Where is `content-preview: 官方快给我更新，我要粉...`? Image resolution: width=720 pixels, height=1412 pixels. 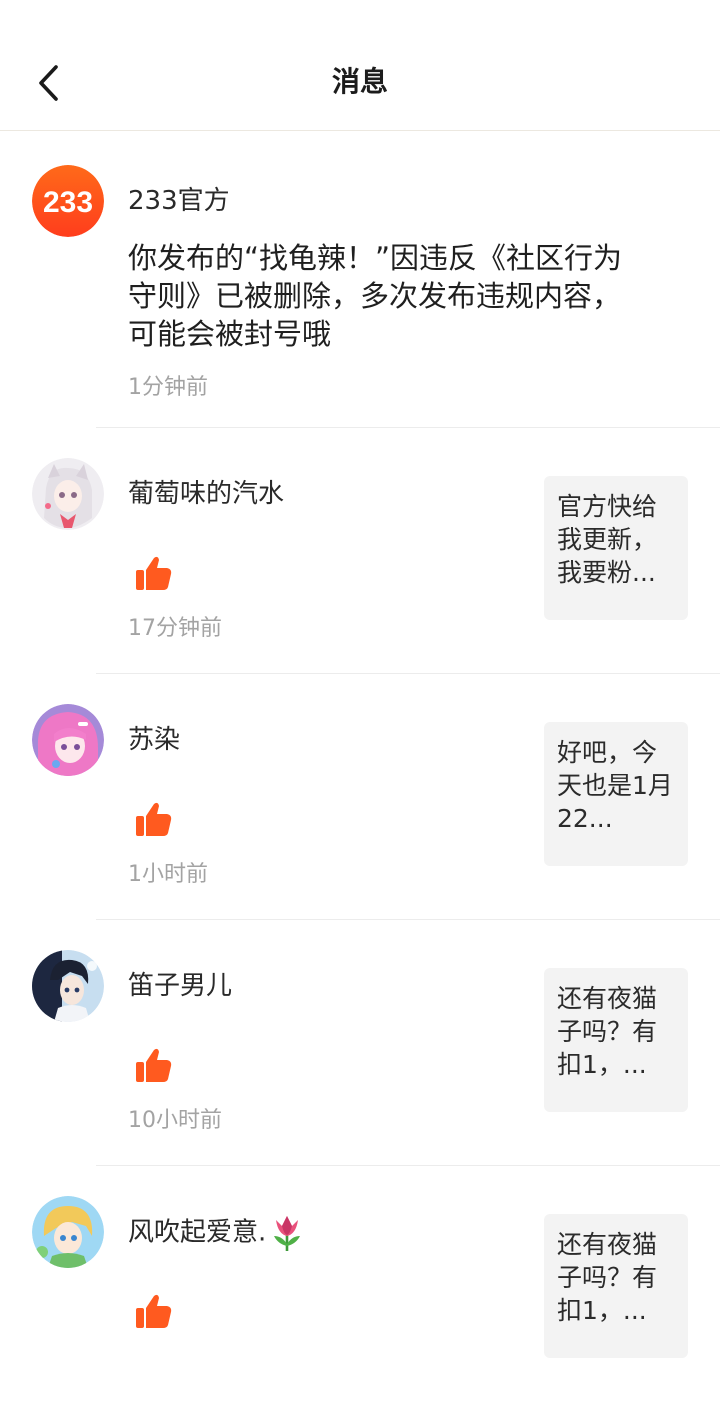
content-preview: 官方快给我更新，我要粉... is located at coordinates (616, 548).